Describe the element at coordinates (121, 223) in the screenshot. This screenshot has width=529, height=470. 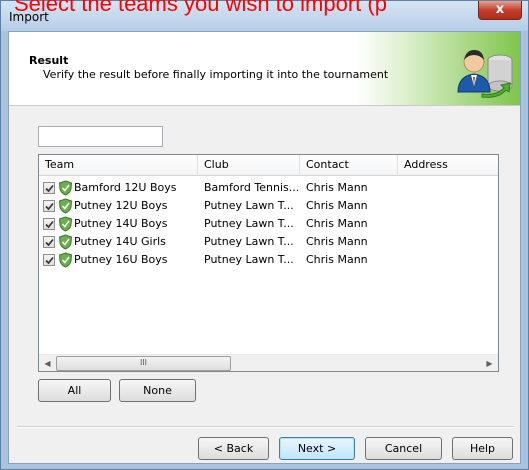
I see `row-team: Putney 14U Boys` at that location.